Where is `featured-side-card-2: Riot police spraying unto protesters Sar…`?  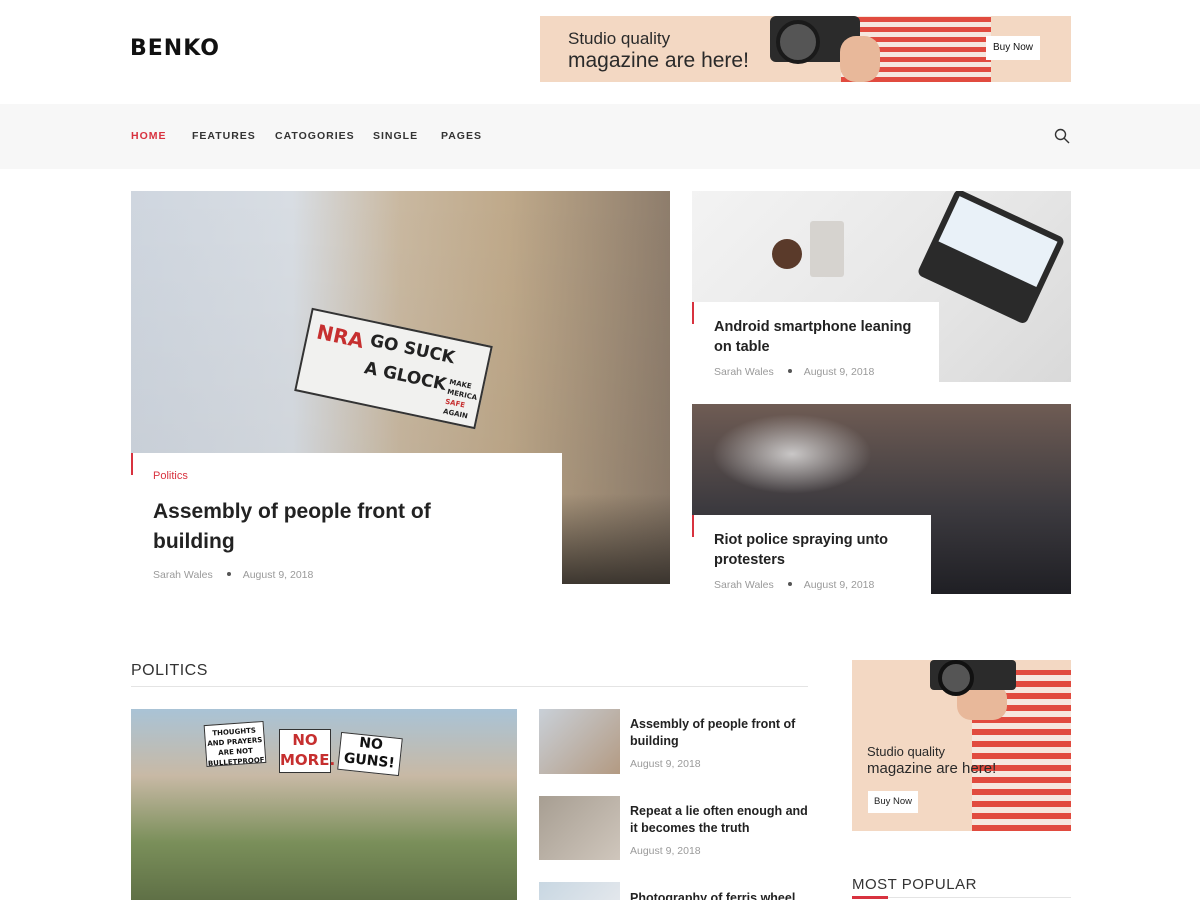 featured-side-card-2: Riot police spraying unto protesters Sar… is located at coordinates (811, 554).